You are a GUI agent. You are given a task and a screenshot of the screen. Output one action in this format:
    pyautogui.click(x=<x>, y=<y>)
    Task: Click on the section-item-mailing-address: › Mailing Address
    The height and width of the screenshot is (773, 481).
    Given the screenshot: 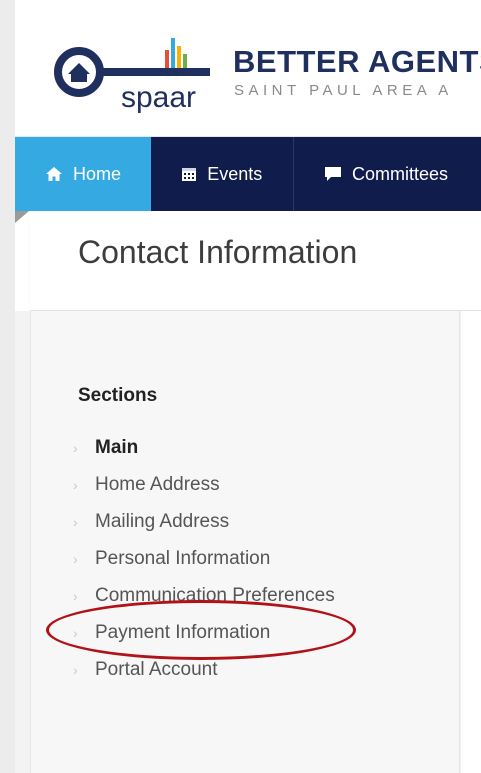 What is the action you would take?
    pyautogui.click(x=204, y=521)
    